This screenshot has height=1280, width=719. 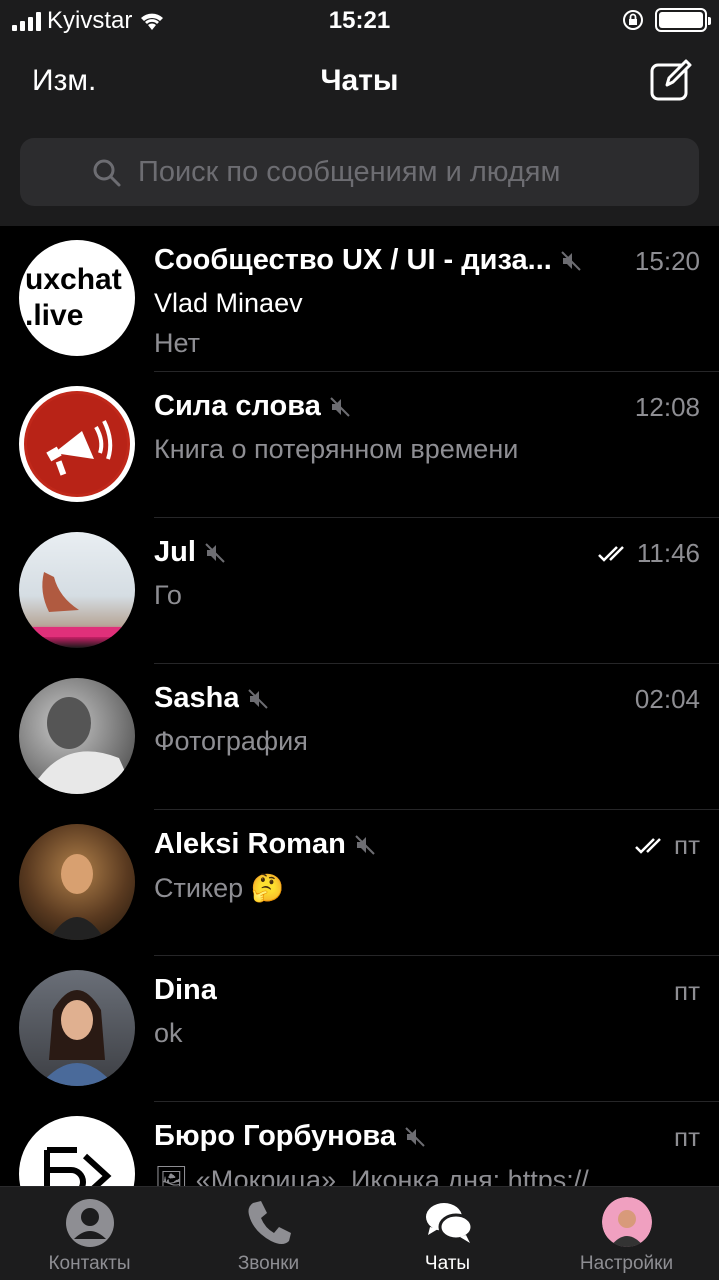 What do you see at coordinates (219, 888) in the screenshot?
I see `chat-preview: Стикер 🤔` at bounding box center [219, 888].